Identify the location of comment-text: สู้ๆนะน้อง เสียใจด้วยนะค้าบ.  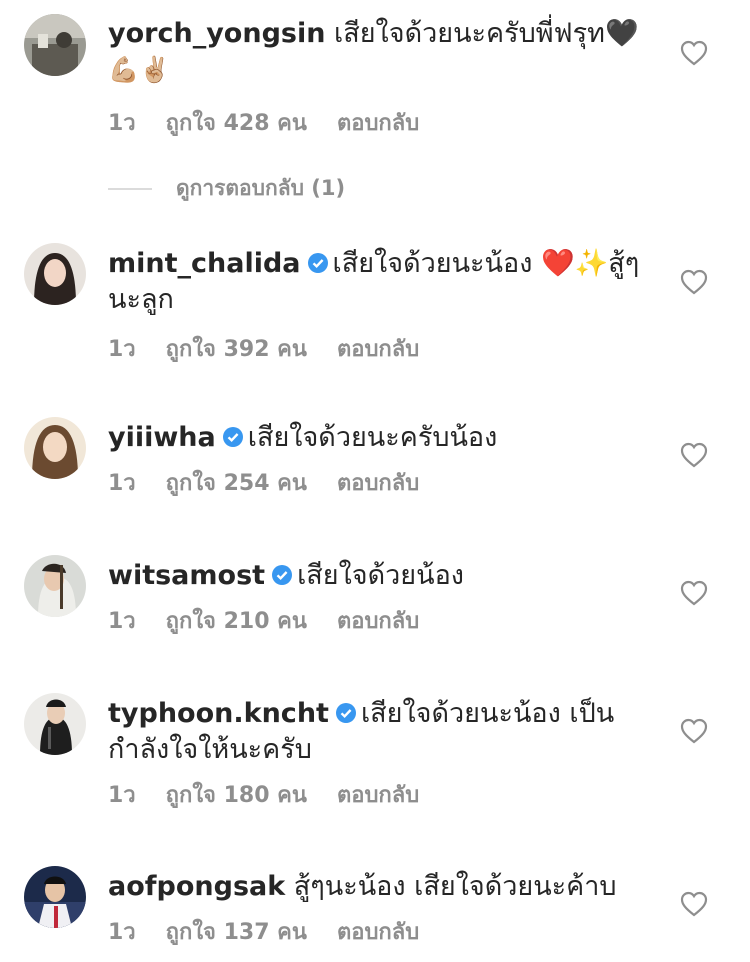
(455, 886).